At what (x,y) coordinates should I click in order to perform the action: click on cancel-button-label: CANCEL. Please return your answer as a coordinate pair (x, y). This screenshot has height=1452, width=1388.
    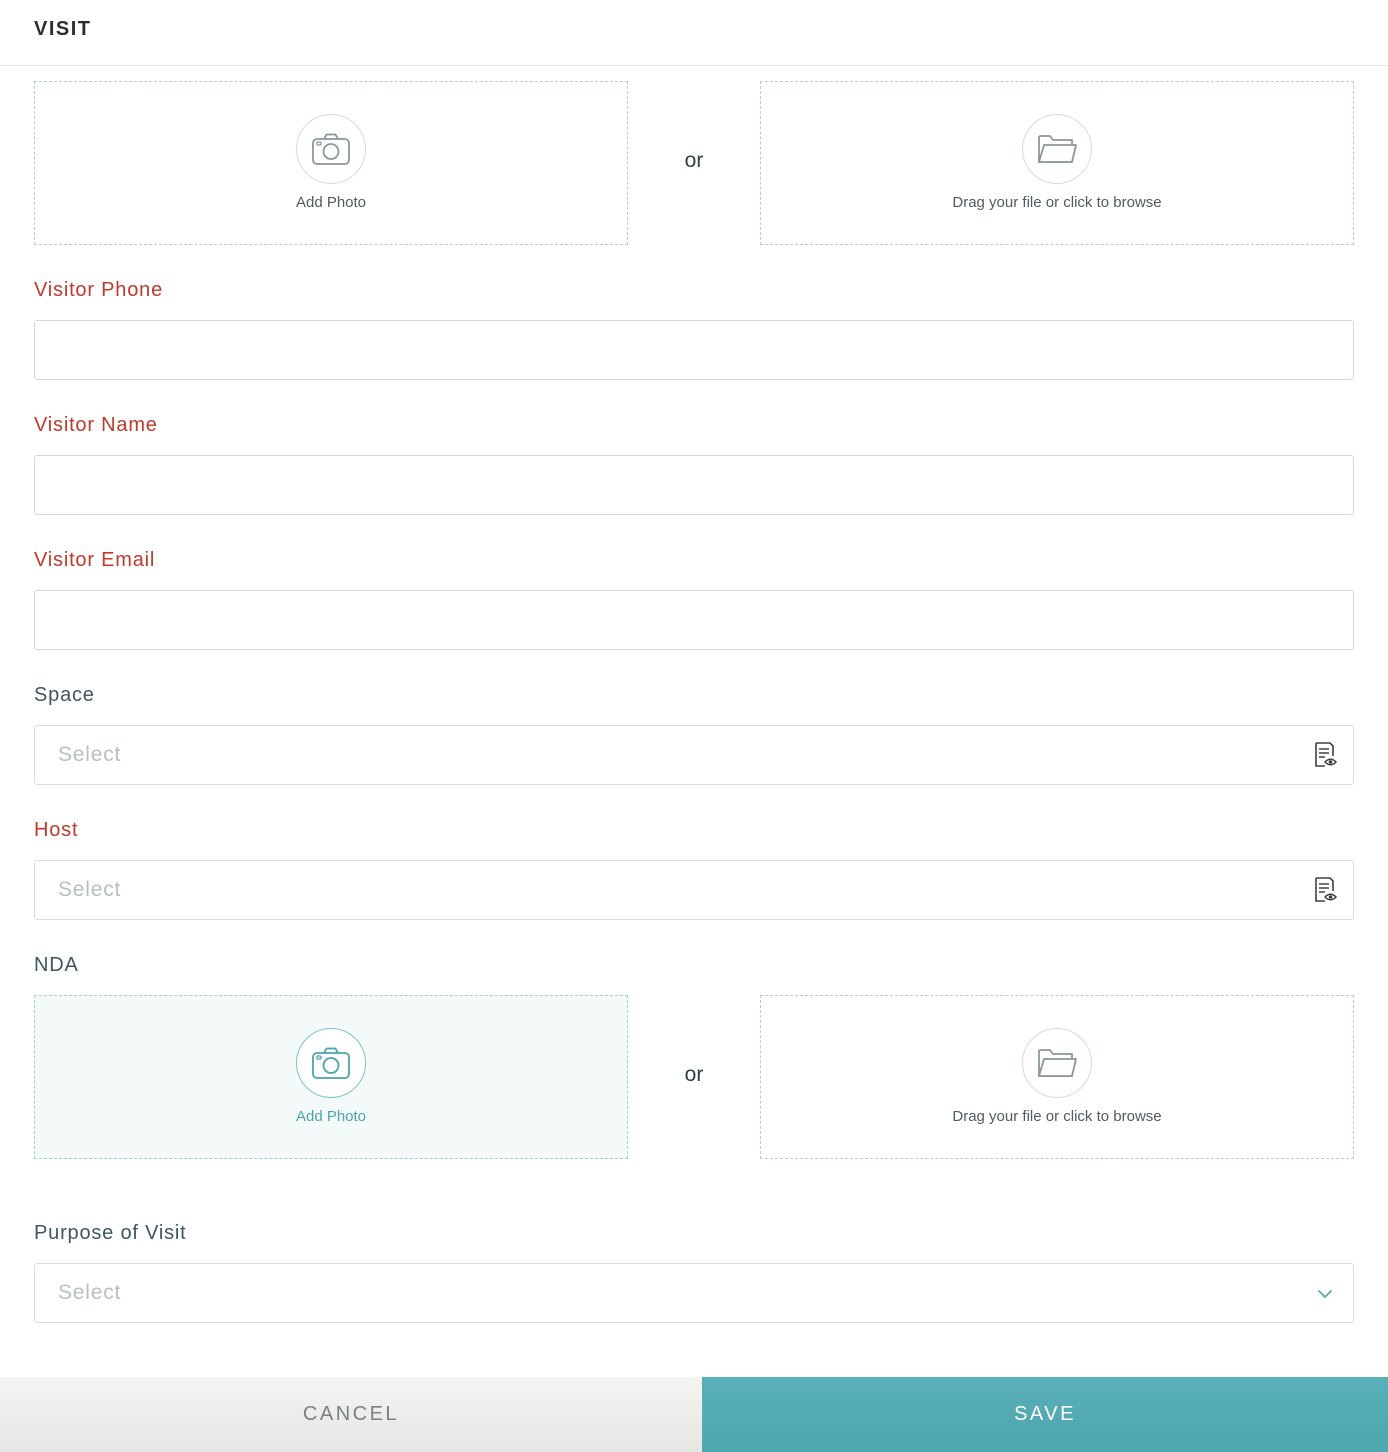
    Looking at the image, I should click on (351, 1414).